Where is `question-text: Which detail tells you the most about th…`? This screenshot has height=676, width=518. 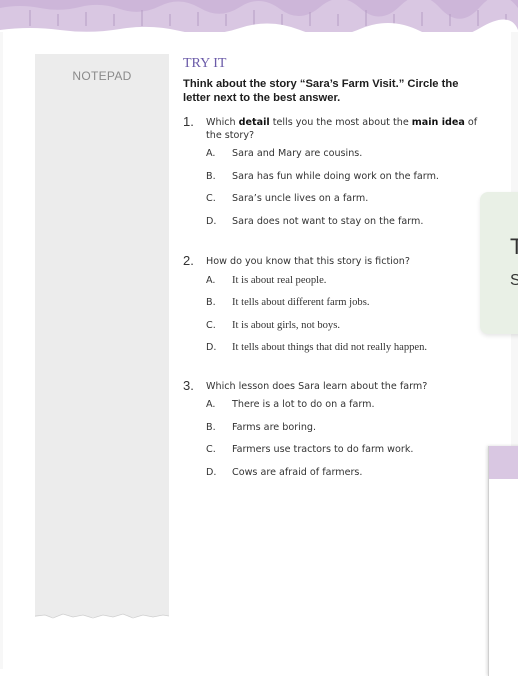 question-text: Which detail tells you the most about th… is located at coordinates (342, 129).